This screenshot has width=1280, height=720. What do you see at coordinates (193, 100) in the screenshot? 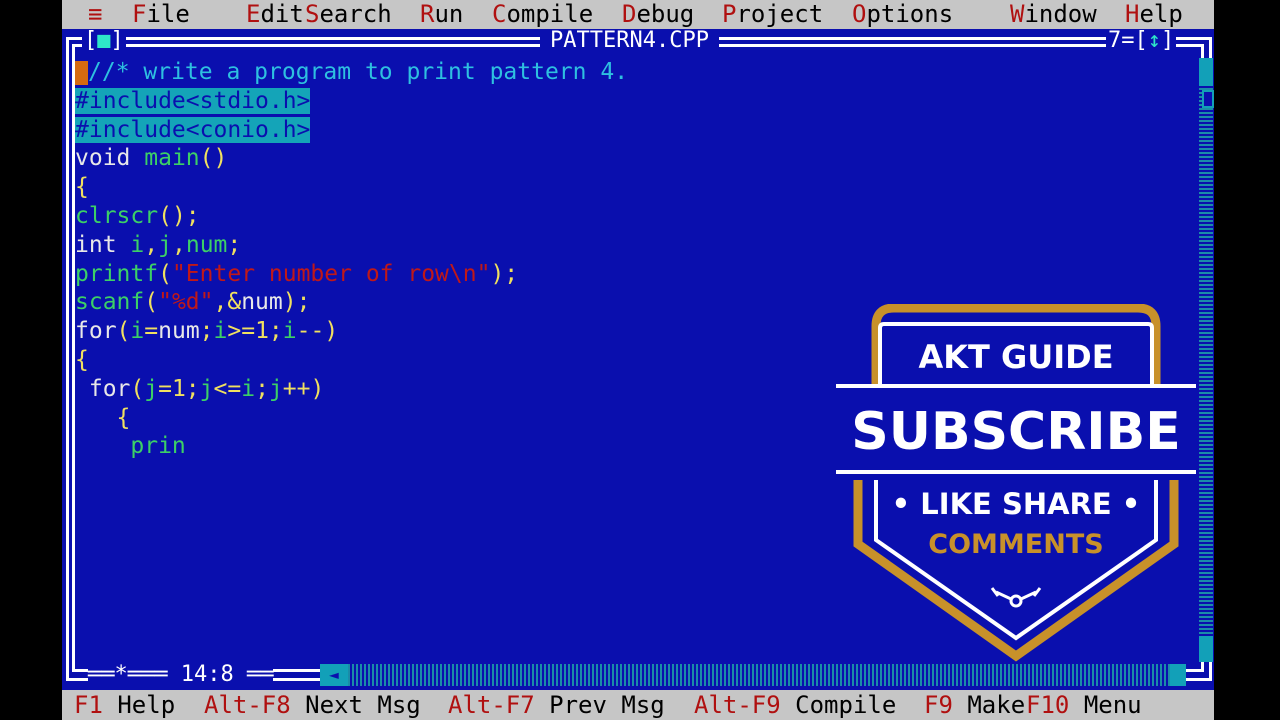
I see `code-line: #include<stdio.h>` at bounding box center [193, 100].